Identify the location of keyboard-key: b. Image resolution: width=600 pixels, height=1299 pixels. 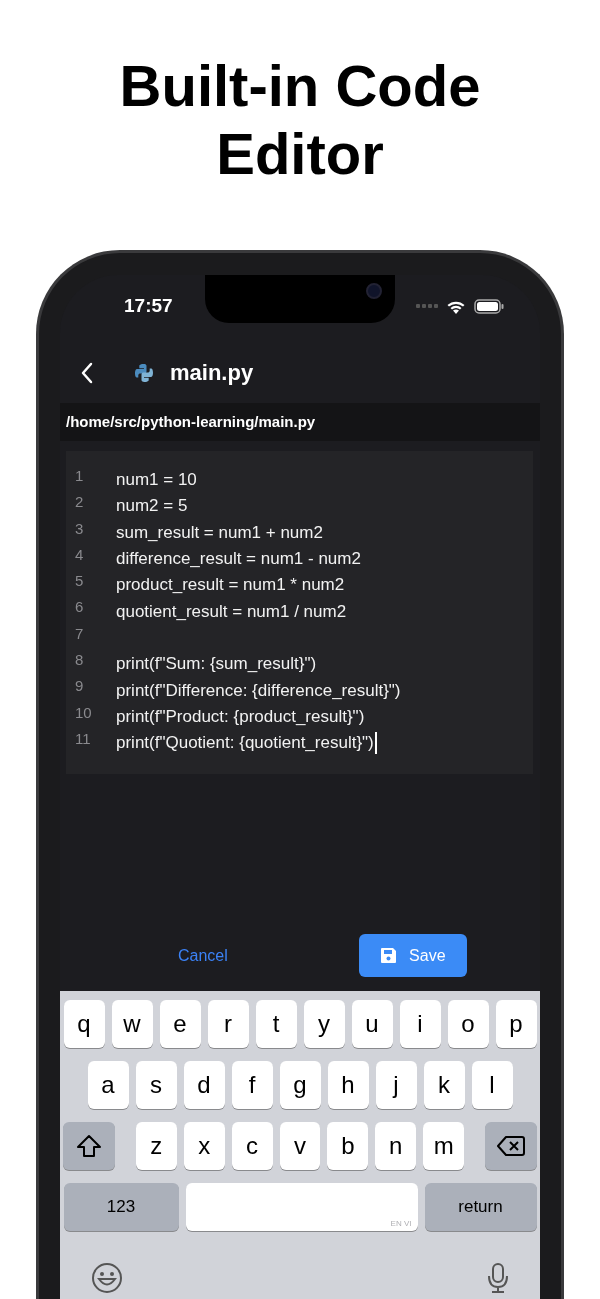
(348, 1146).